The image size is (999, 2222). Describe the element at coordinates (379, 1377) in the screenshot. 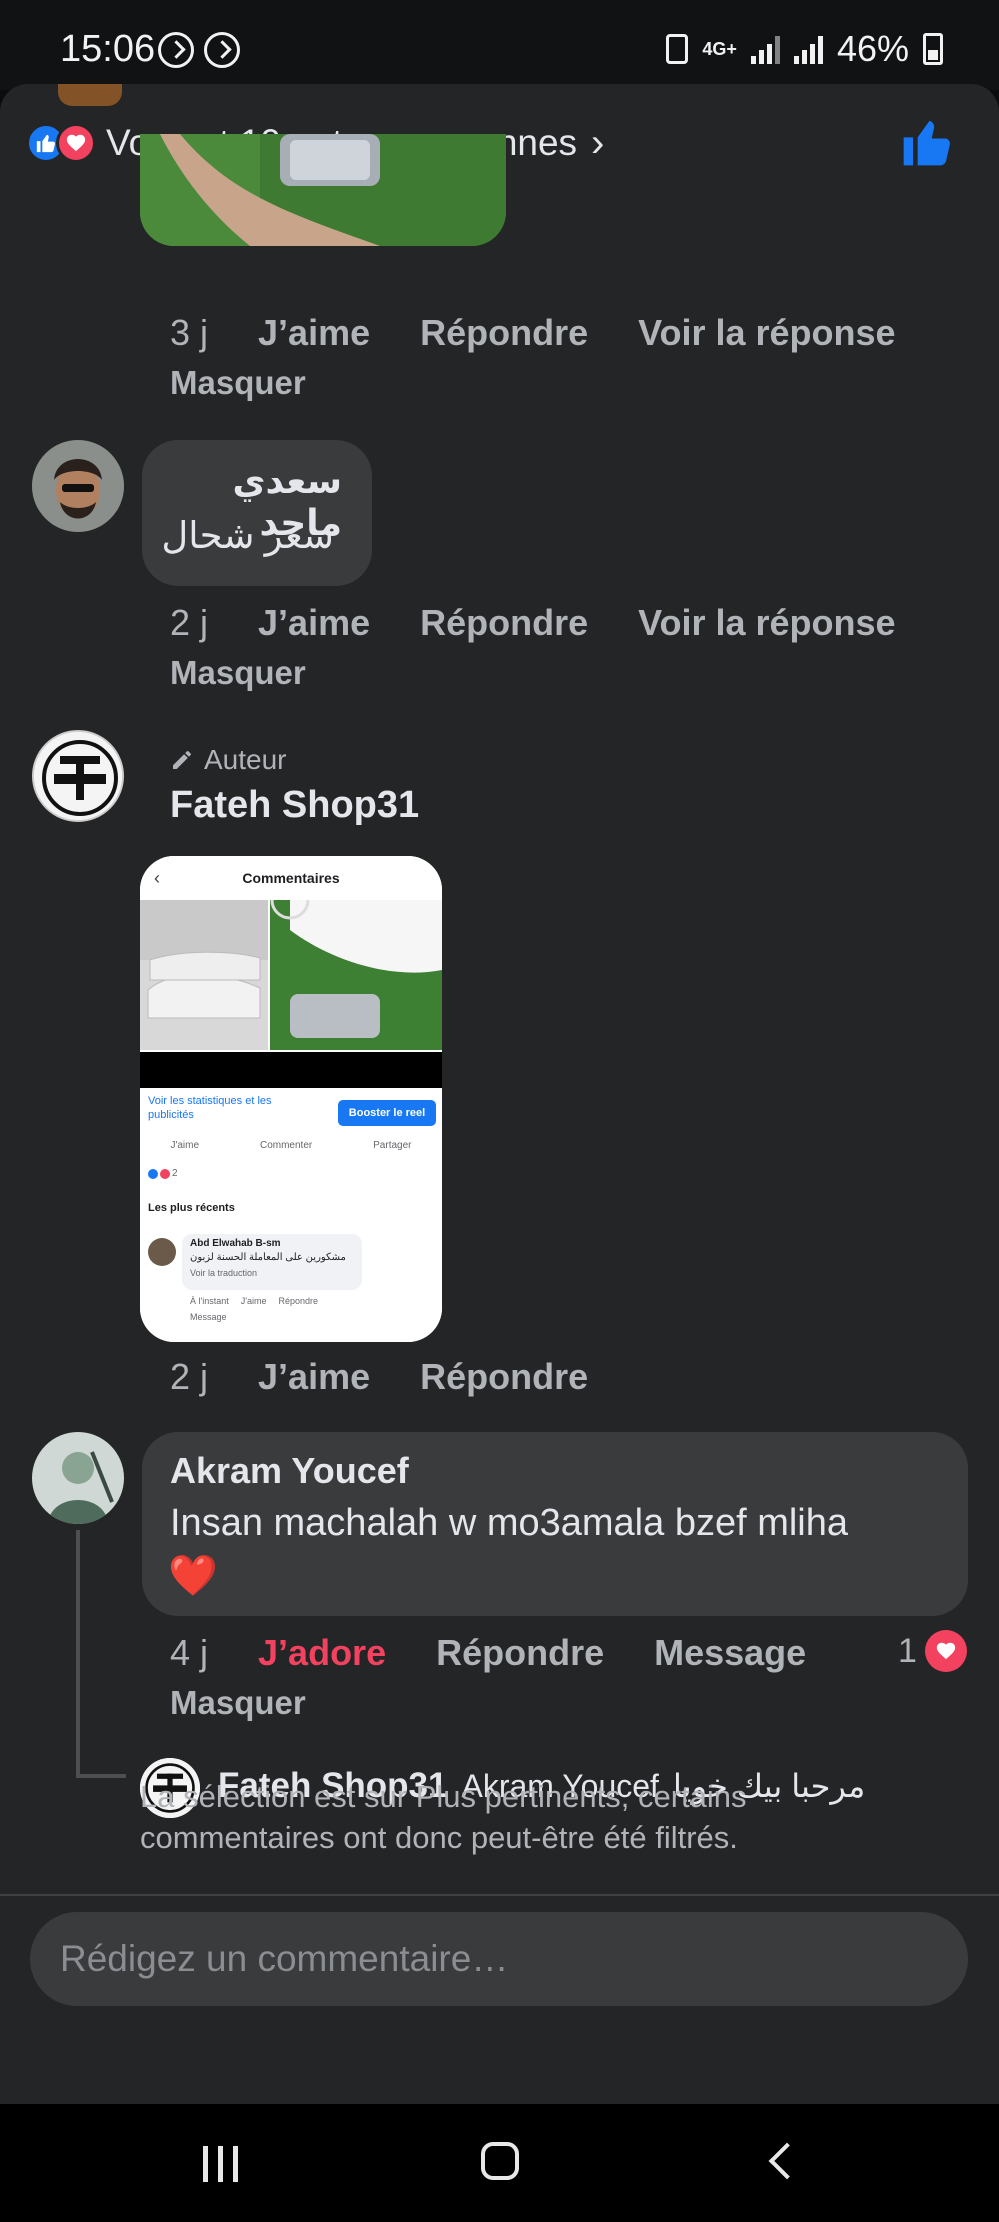

I see `comment-actions: 2 j J’aime Répondre` at that location.